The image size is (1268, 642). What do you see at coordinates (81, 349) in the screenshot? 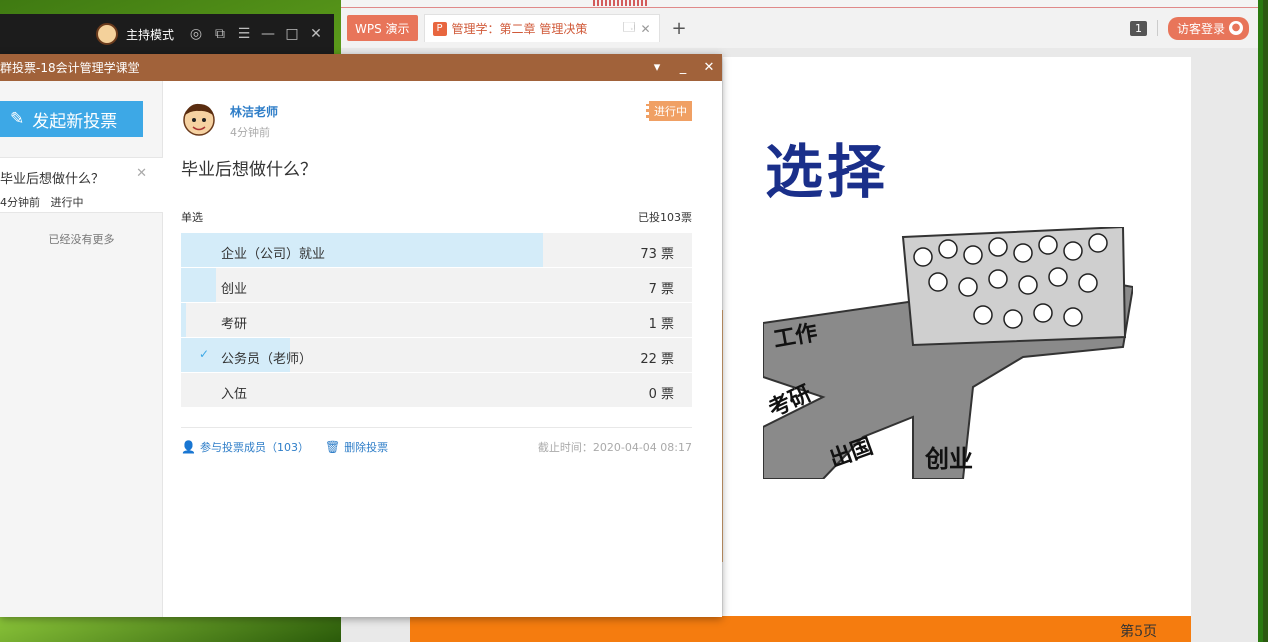
I see `poll-sidebar: ✎ 发起新投票 毕业后想做什么？ ✕ 4分钟前 进行中 已经没有更多` at bounding box center [81, 349].